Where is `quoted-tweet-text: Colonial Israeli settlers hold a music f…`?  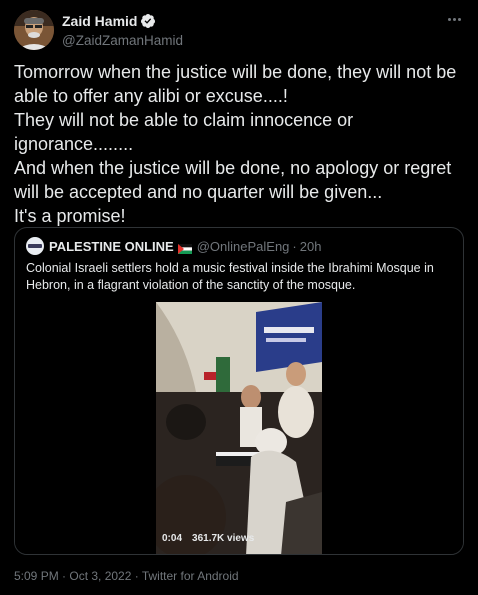
quoted-tweet-text: Colonial Israeli settlers hold a music f… is located at coordinates (230, 276).